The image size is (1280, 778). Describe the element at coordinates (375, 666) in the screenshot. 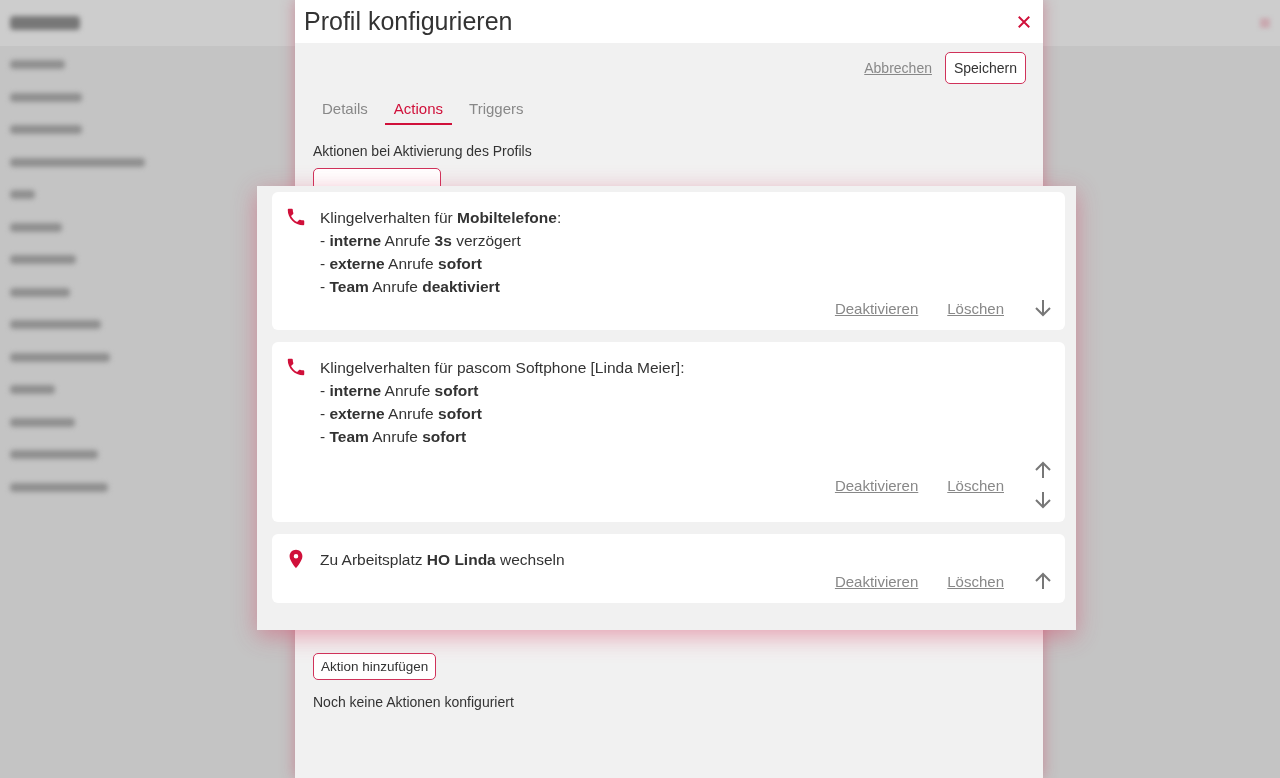

I see `add-action-button: Aktion hinzufügen` at that location.